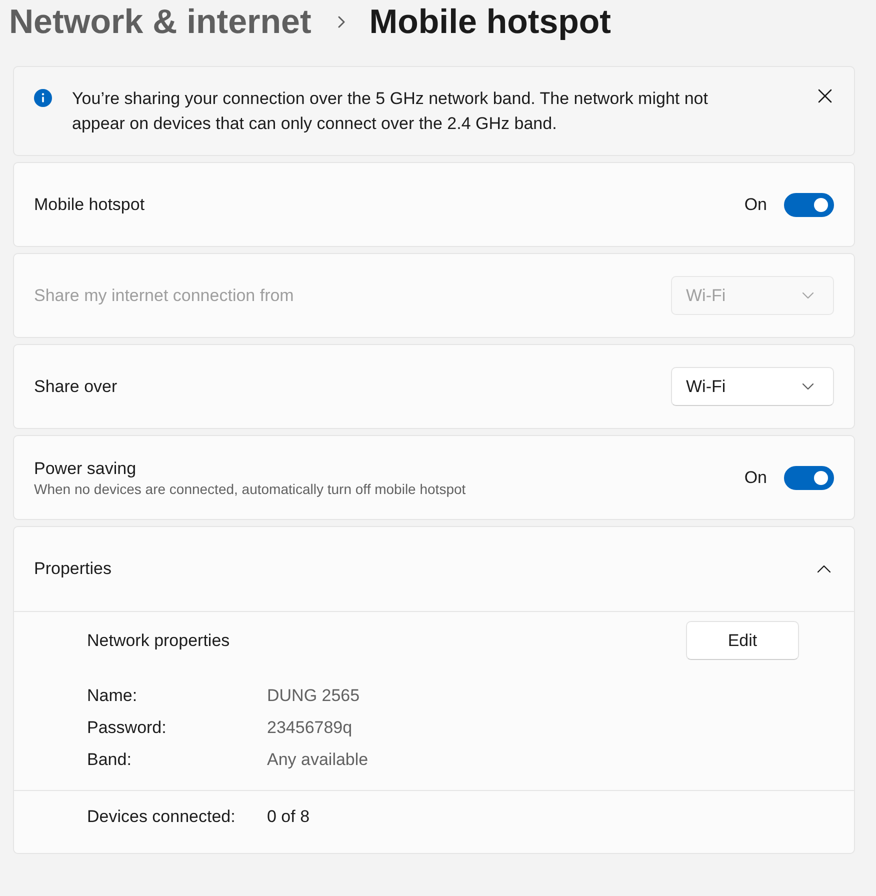 The height and width of the screenshot is (896, 876). What do you see at coordinates (160, 22) in the screenshot?
I see `breadcrumb-link: Network & internet` at bounding box center [160, 22].